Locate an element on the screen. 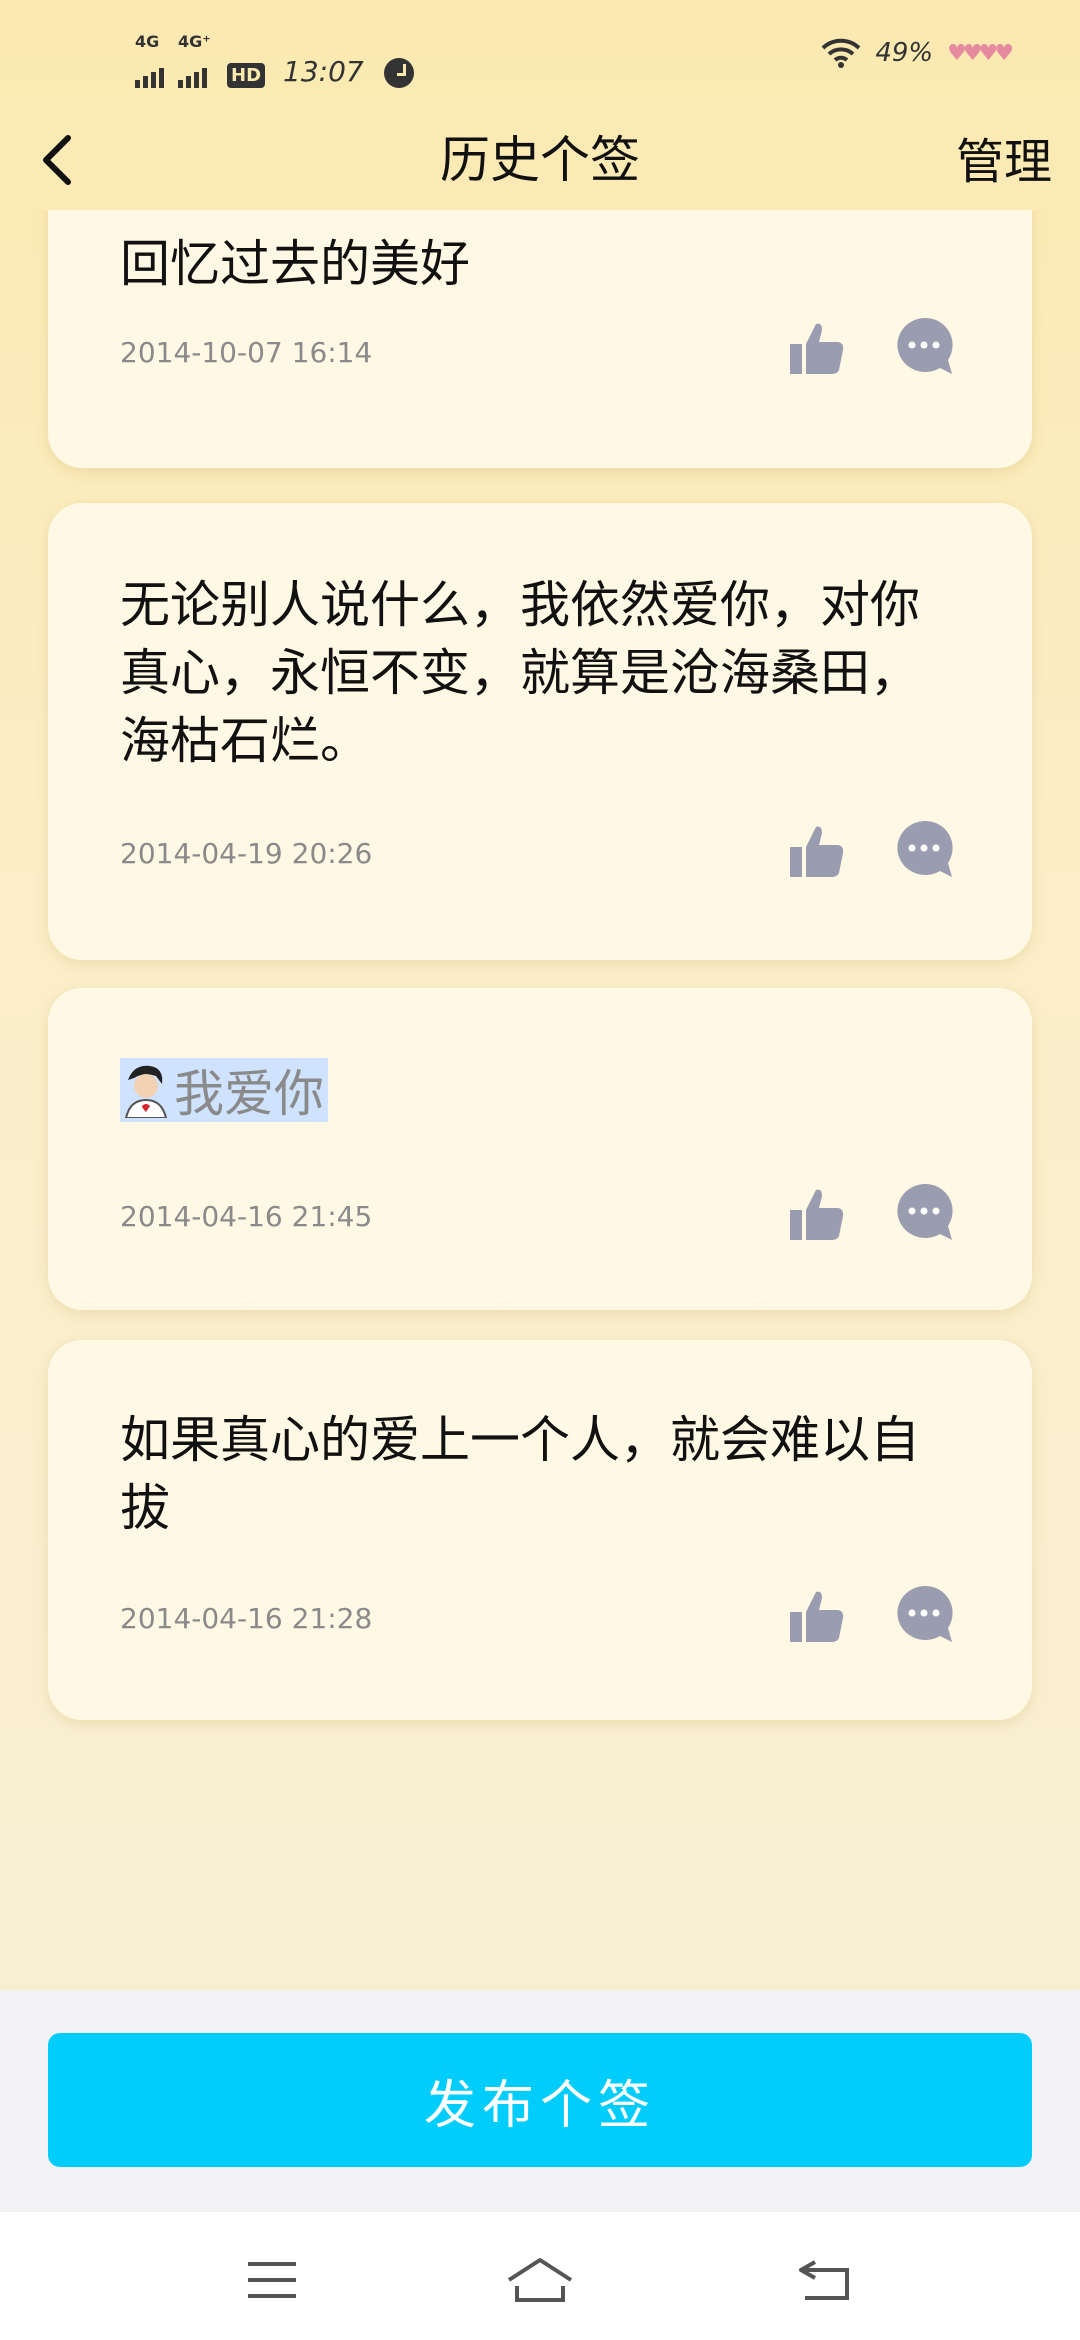 The image size is (1080, 2340). signature-date: 2014-04-19 20:26 is located at coordinates (246, 853).